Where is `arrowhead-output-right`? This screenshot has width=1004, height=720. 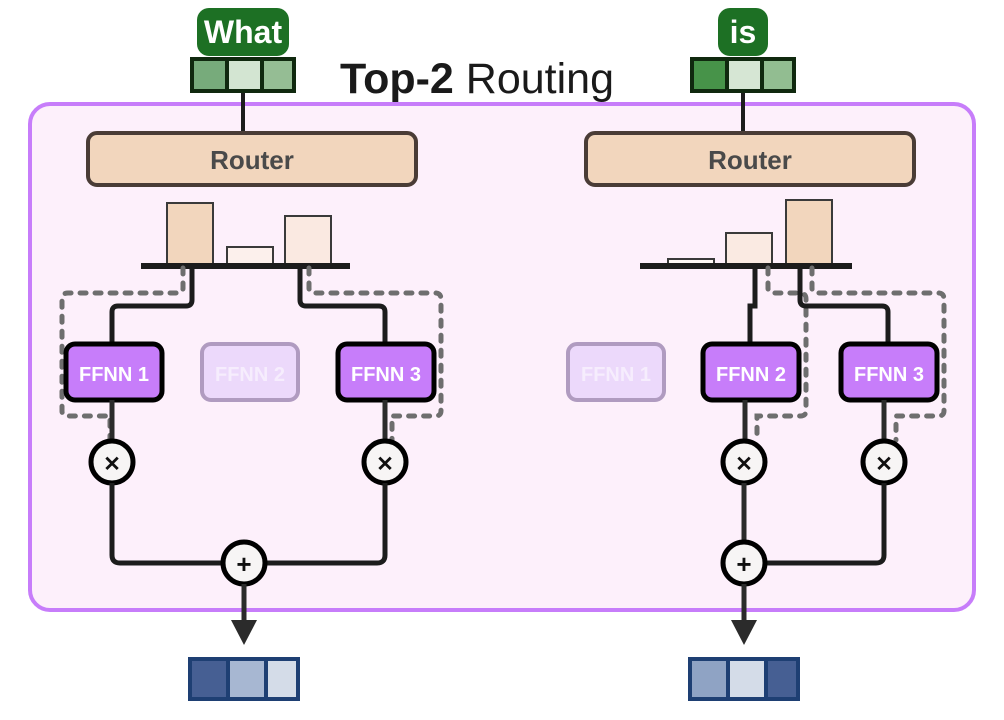
arrowhead-output-right is located at coordinates (744, 632).